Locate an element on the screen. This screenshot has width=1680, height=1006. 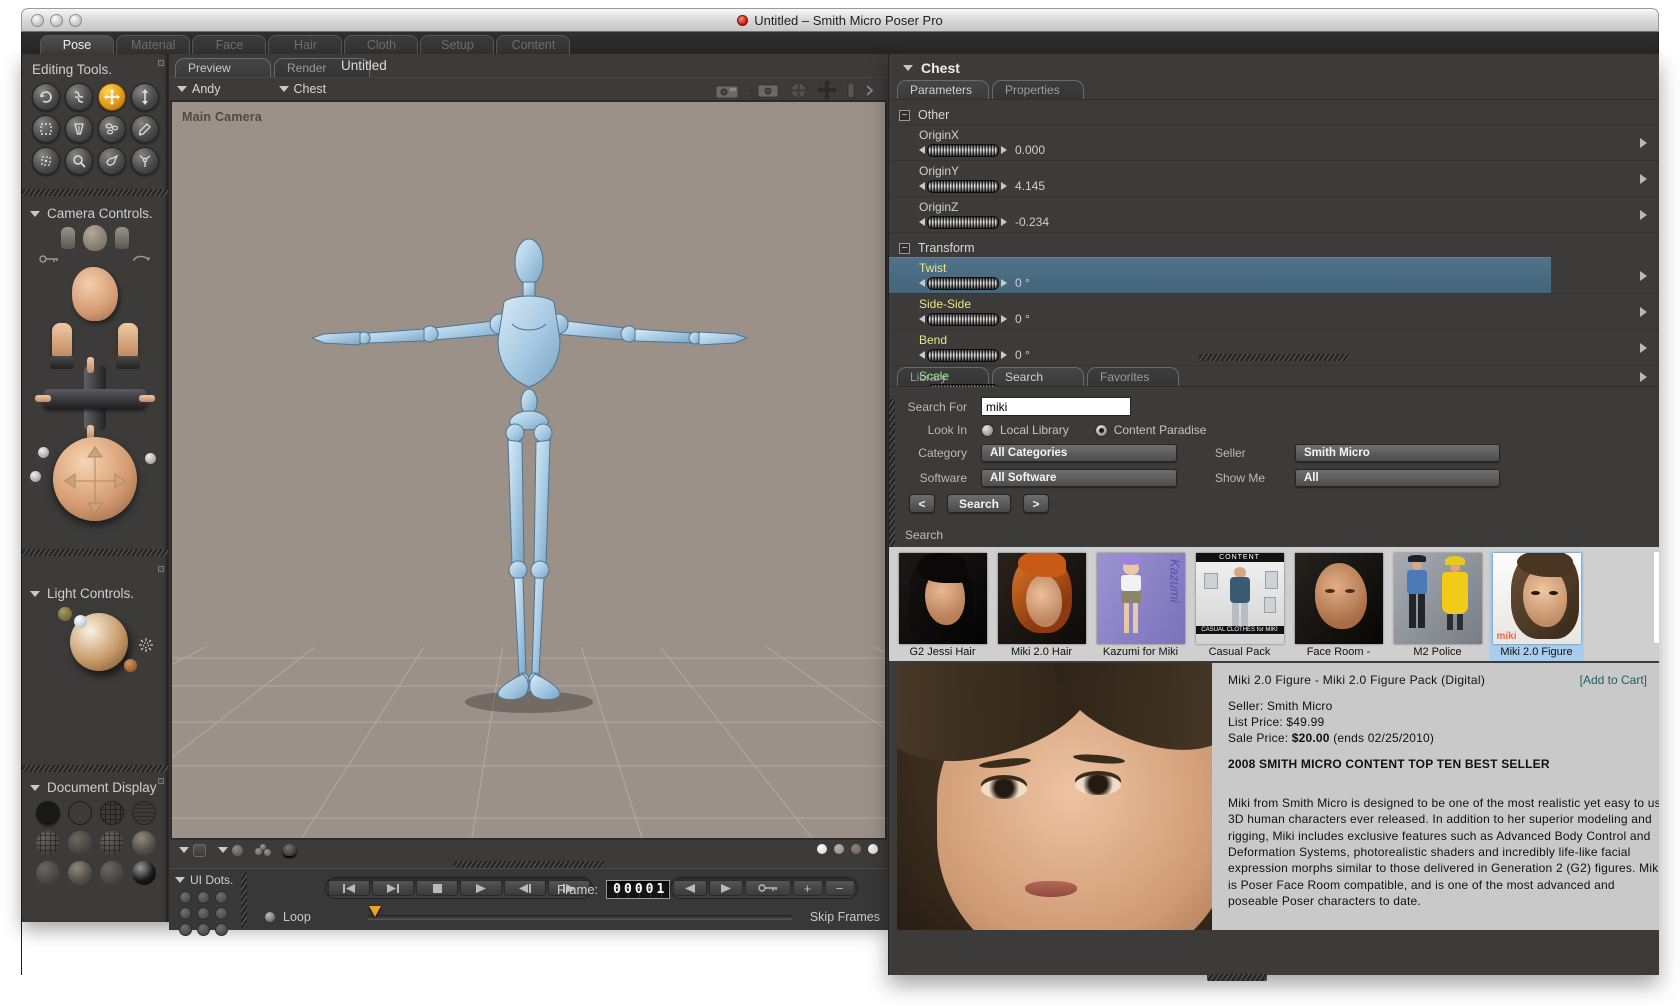
panel-resize-grip is located at coordinates (1237, 977).